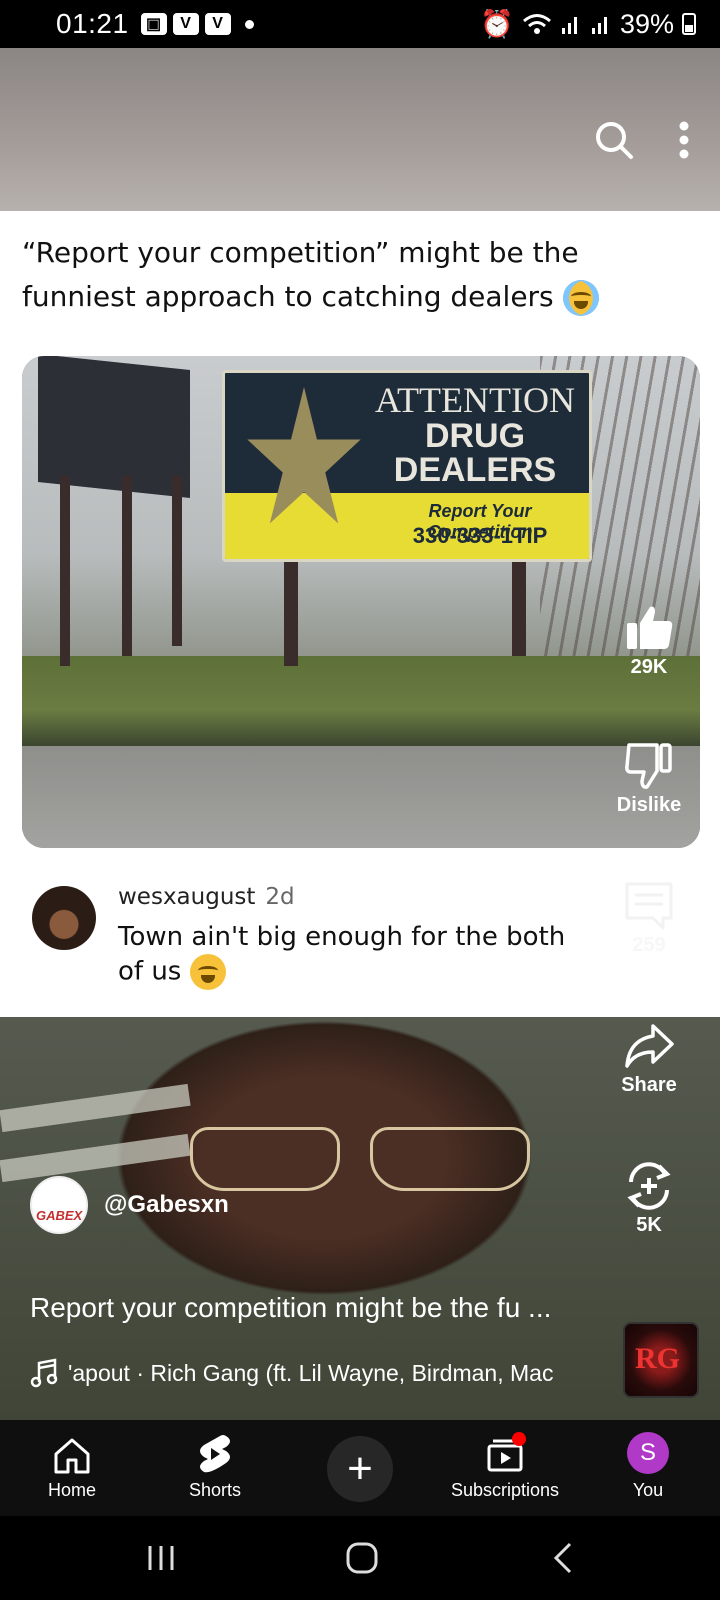 This screenshot has height=1600, width=720. I want to click on battery-level: 39%, so click(646, 23).